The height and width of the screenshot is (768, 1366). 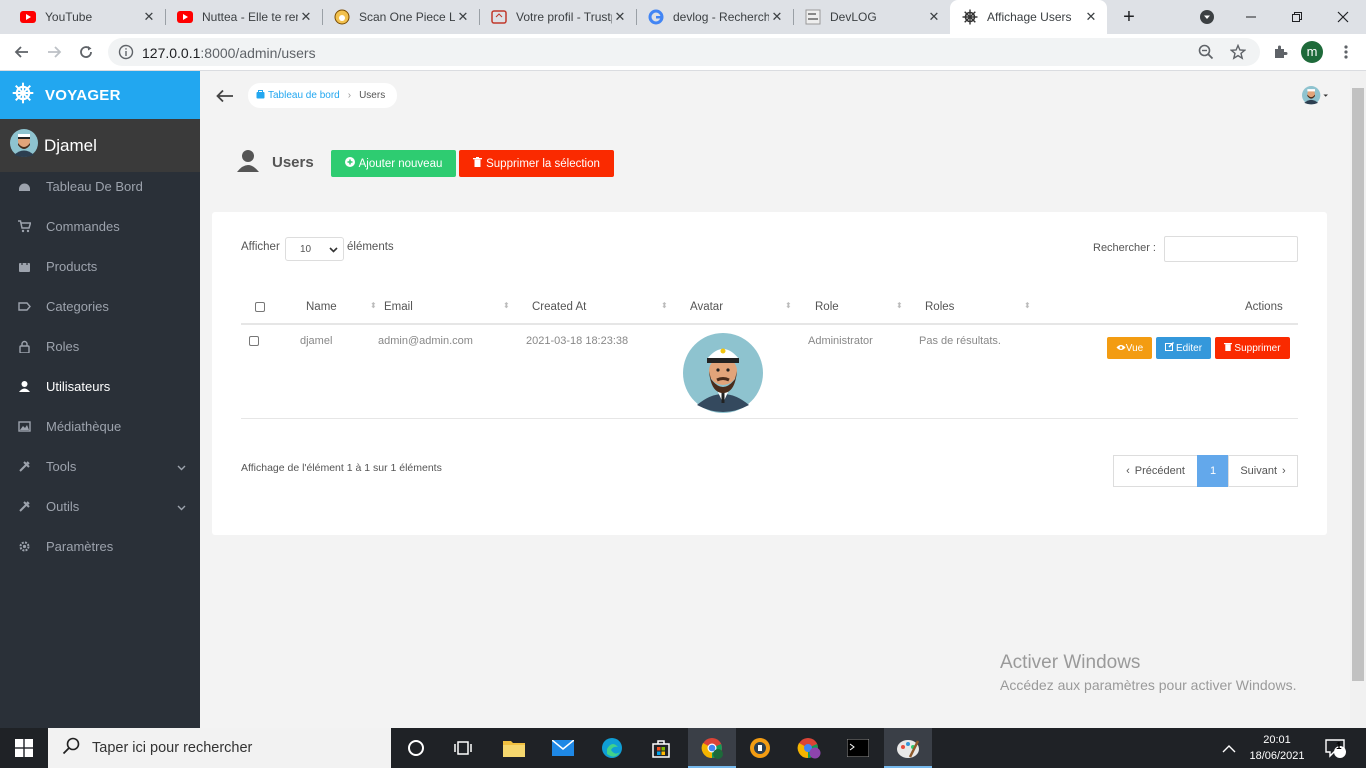 What do you see at coordinates (1129, 17) in the screenshot?
I see `new-tab-button: +` at bounding box center [1129, 17].